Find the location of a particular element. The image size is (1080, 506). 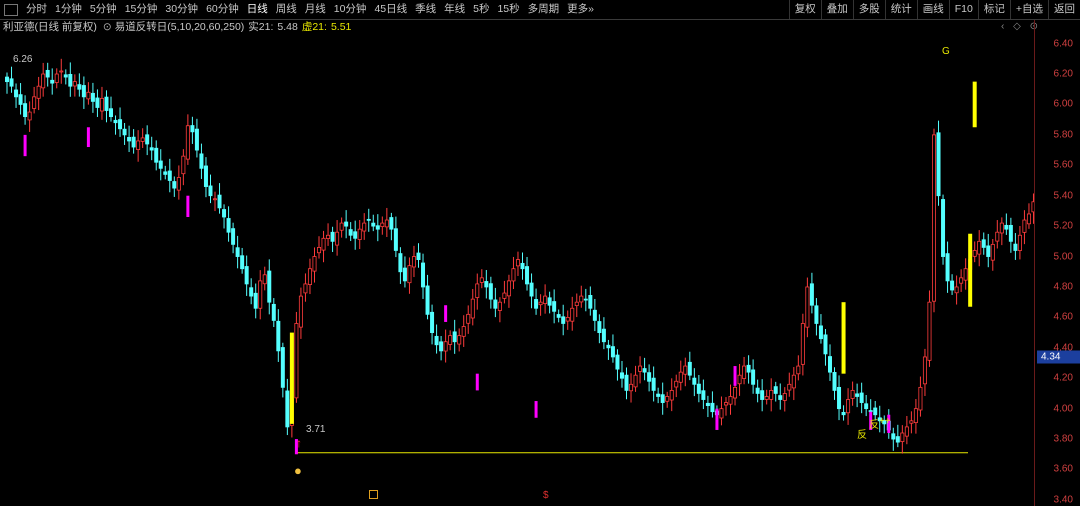

diamond-icon: ◇ is located at coordinates (1017, 26).